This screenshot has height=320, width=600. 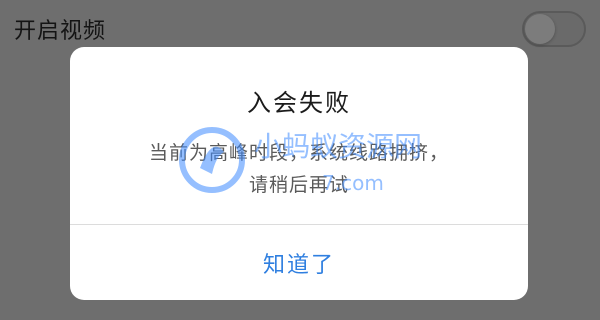 What do you see at coordinates (60, 31) in the screenshot?
I see `video-setting-label: 开启视频` at bounding box center [60, 31].